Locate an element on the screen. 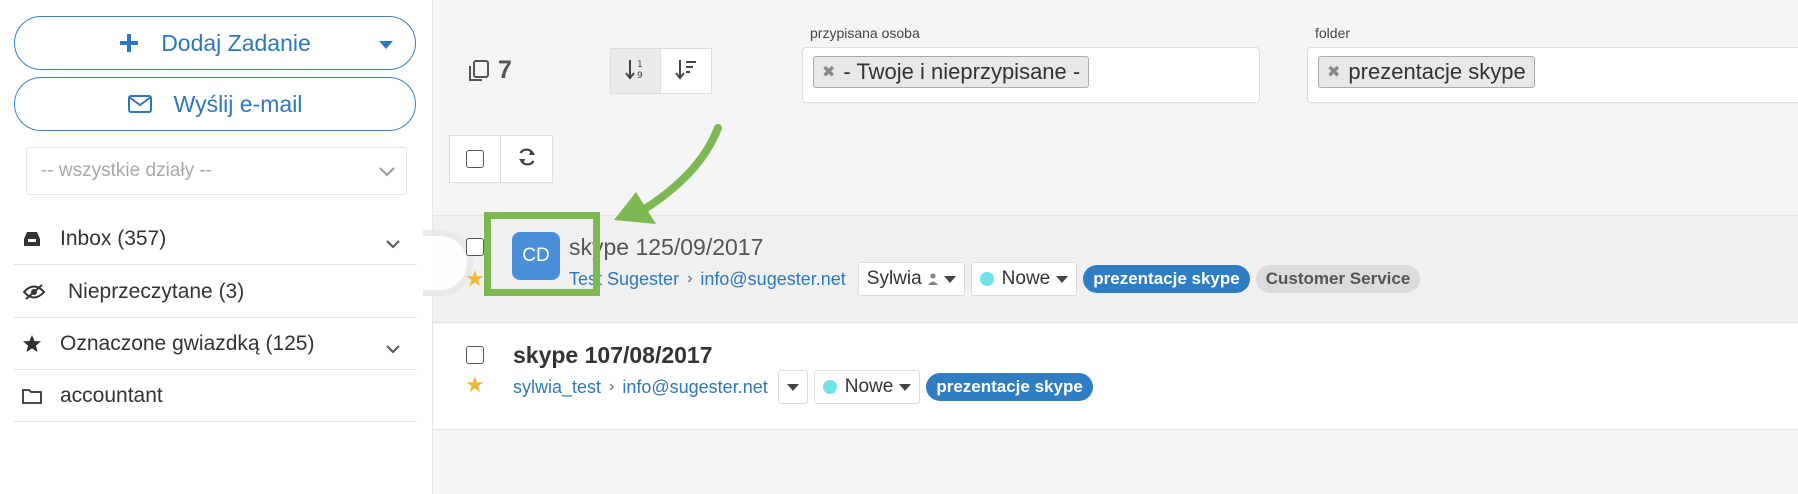 Image resolution: width=1798 pixels, height=494 pixels. folder-filter-value: prezentacje skype is located at coordinates (1437, 71).